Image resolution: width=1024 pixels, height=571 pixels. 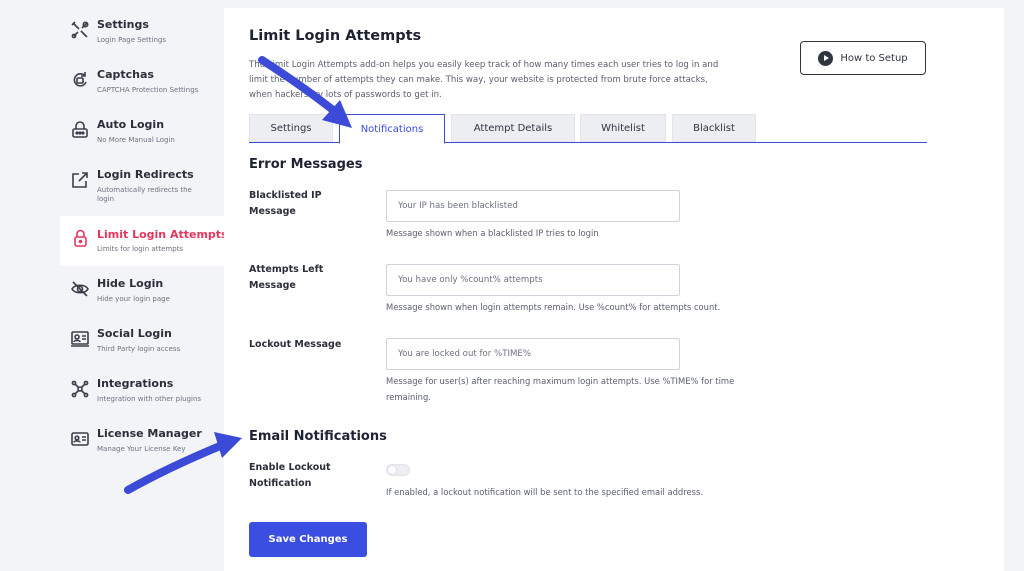 I want to click on captcha-icon, so click(x=80, y=80).